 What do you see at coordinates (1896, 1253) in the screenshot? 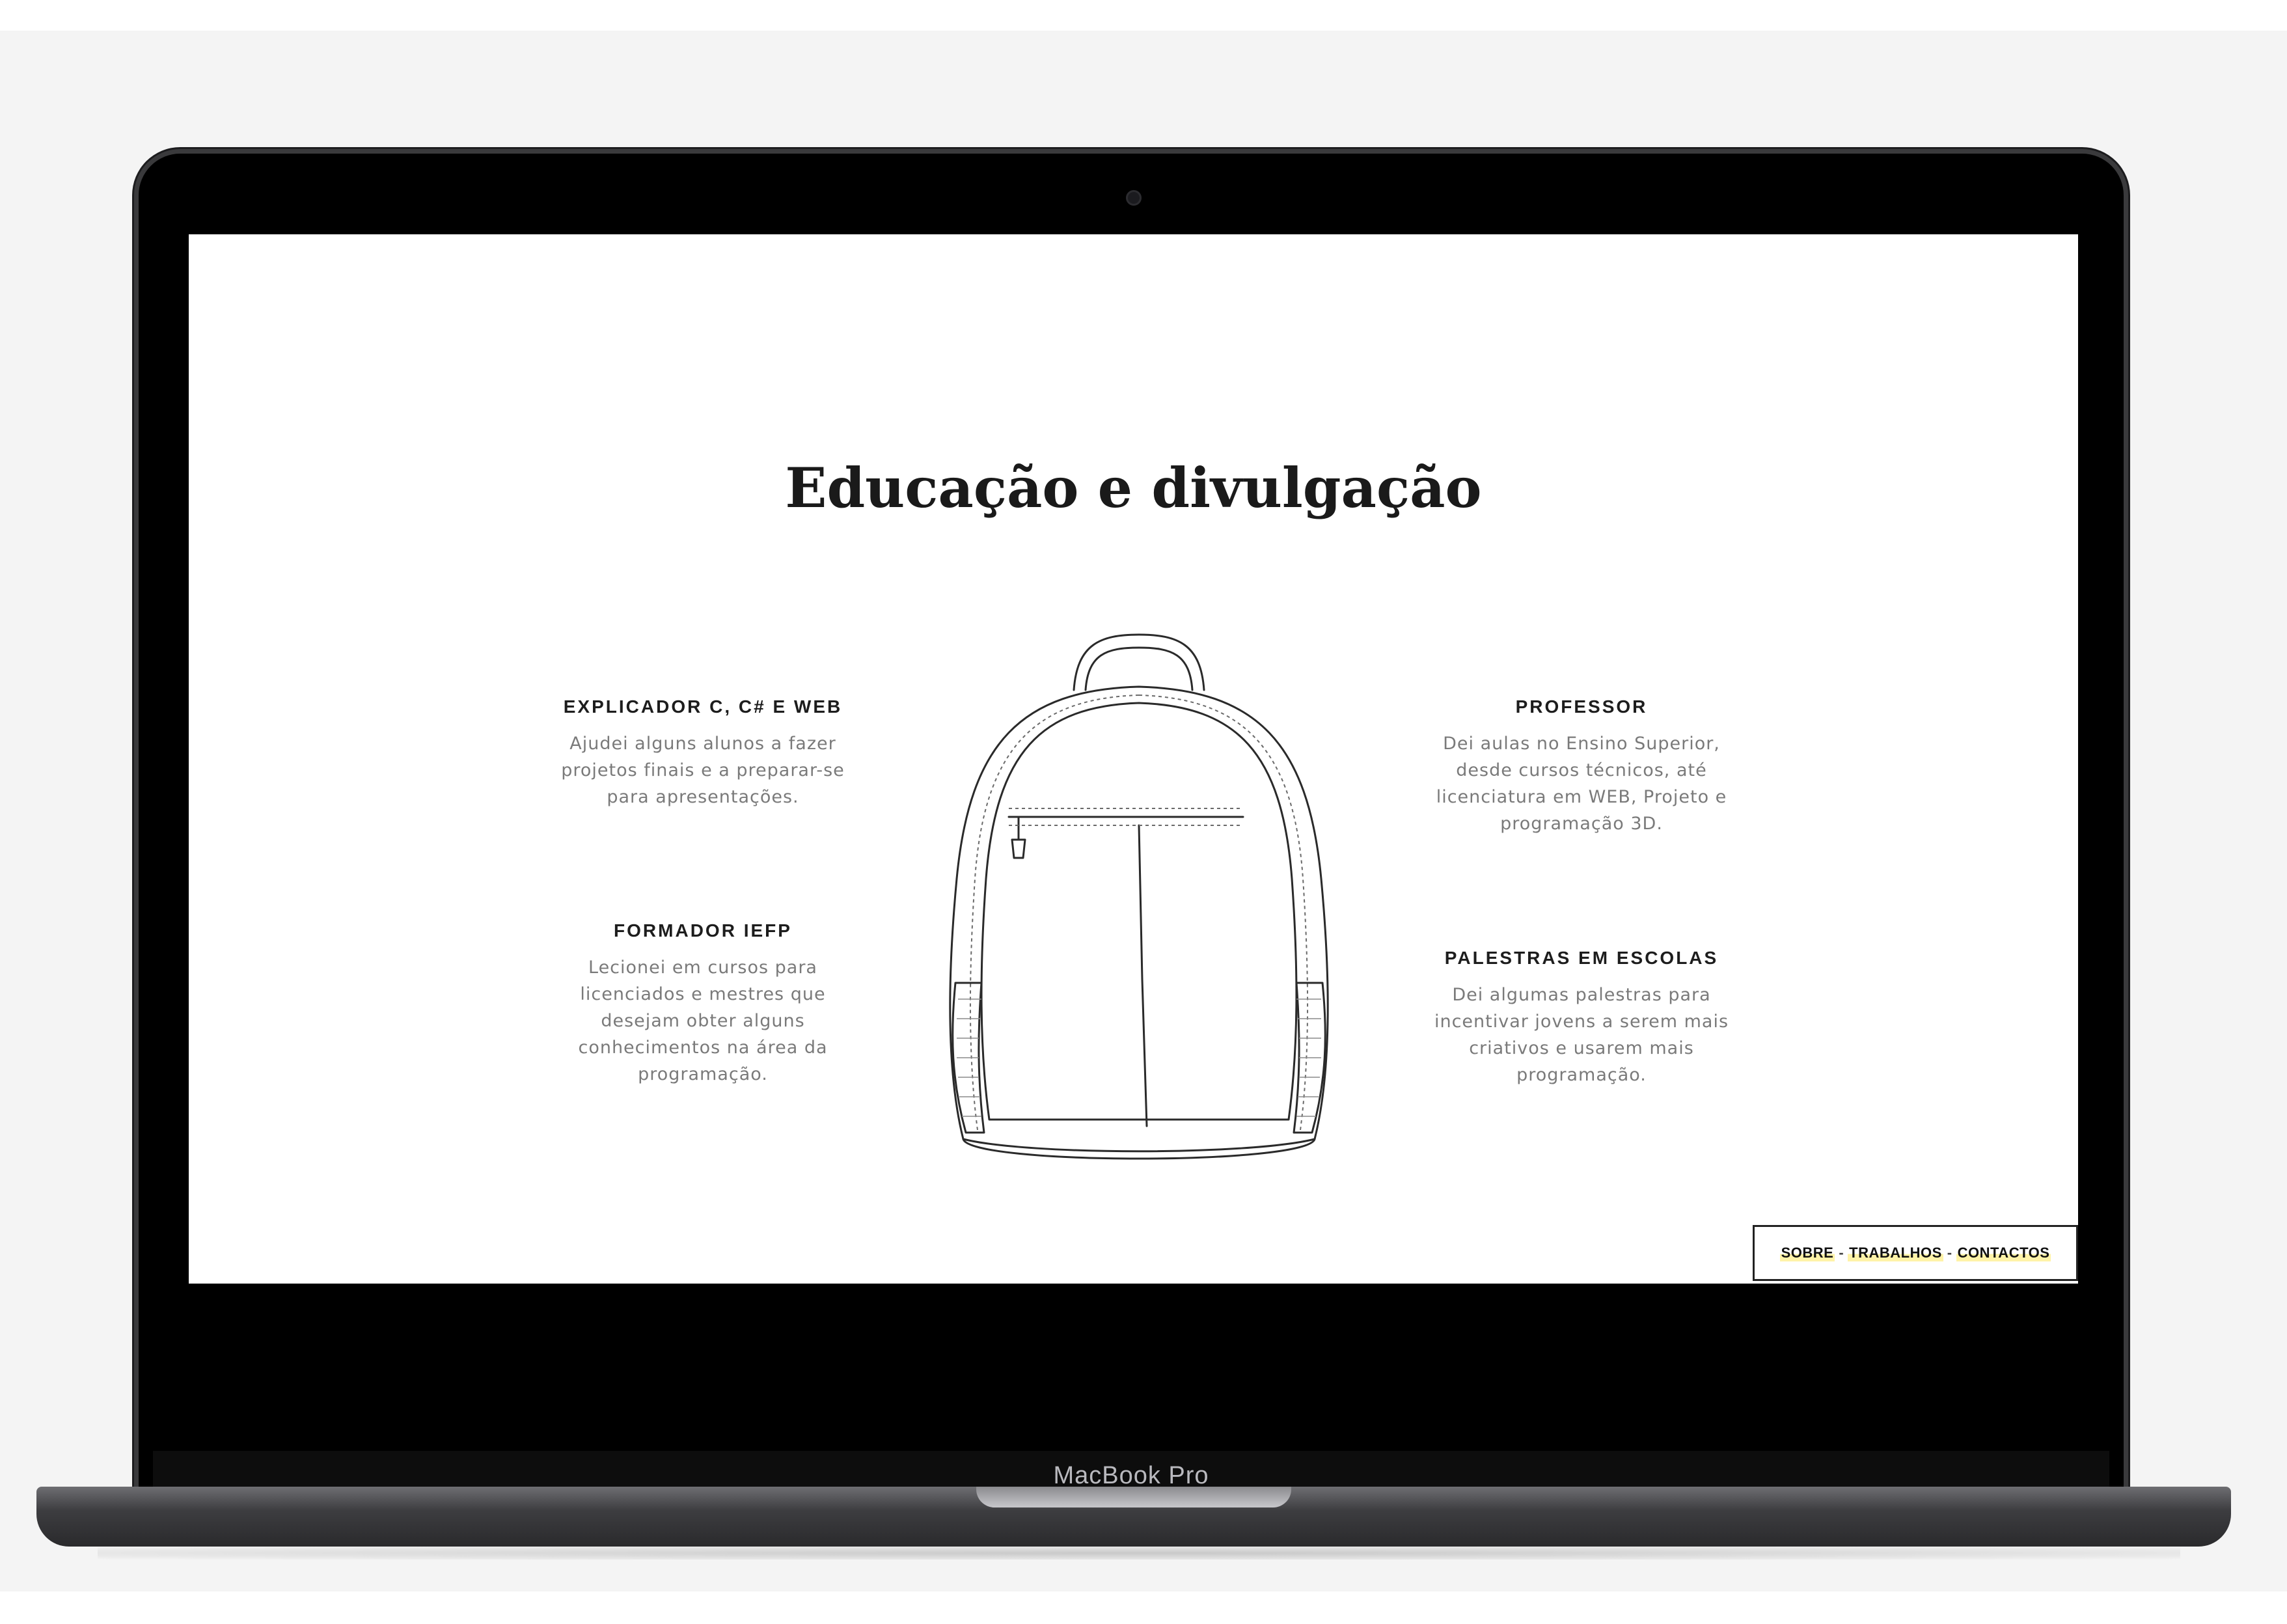
I see `nav-link-trabalhos: TRABALHOS` at bounding box center [1896, 1253].